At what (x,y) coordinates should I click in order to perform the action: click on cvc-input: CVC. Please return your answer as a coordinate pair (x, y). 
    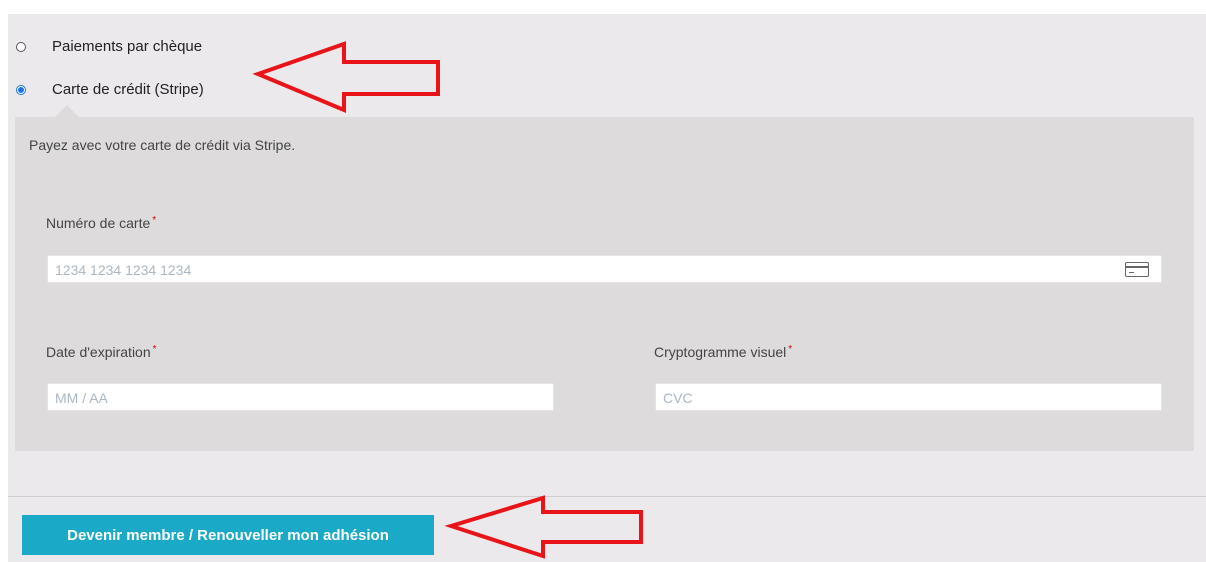
    Looking at the image, I should click on (908, 397).